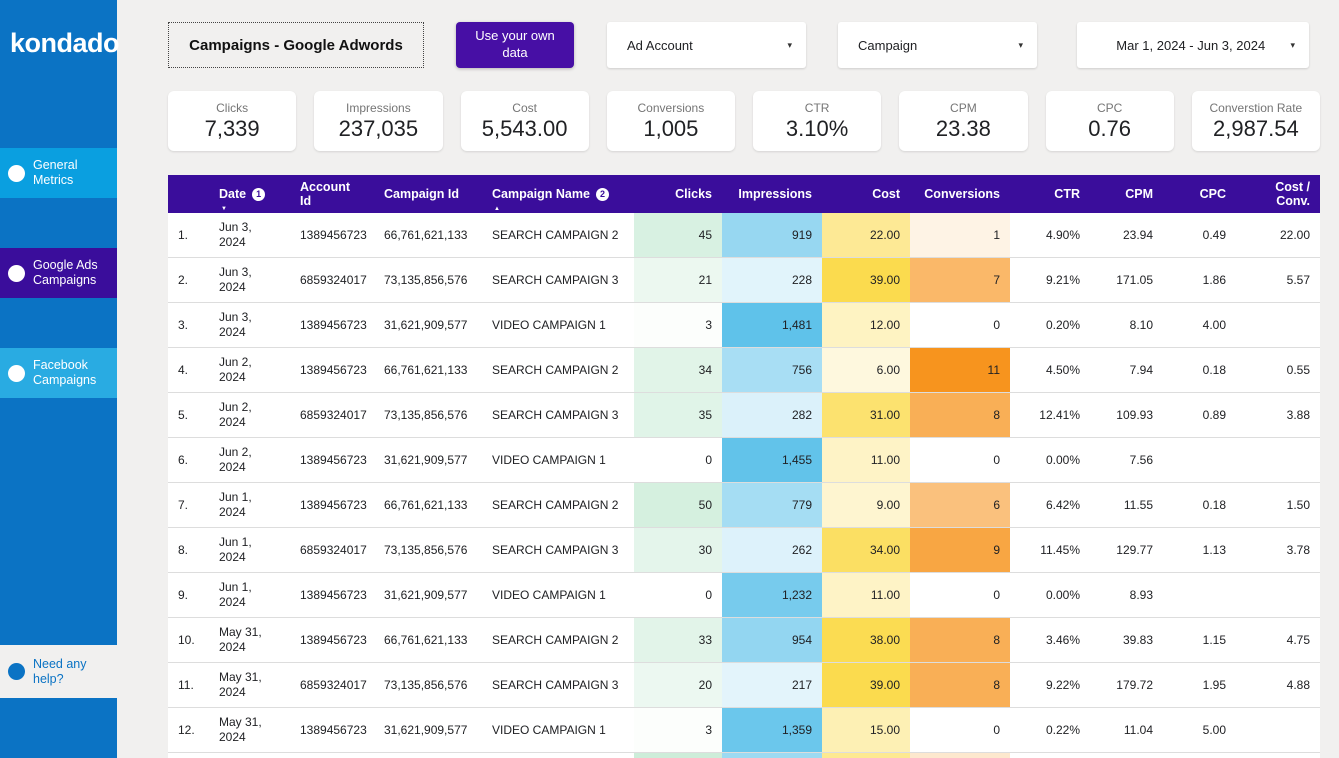 This screenshot has width=1339, height=758. I want to click on column-header-impressions: Impressions, so click(772, 194).